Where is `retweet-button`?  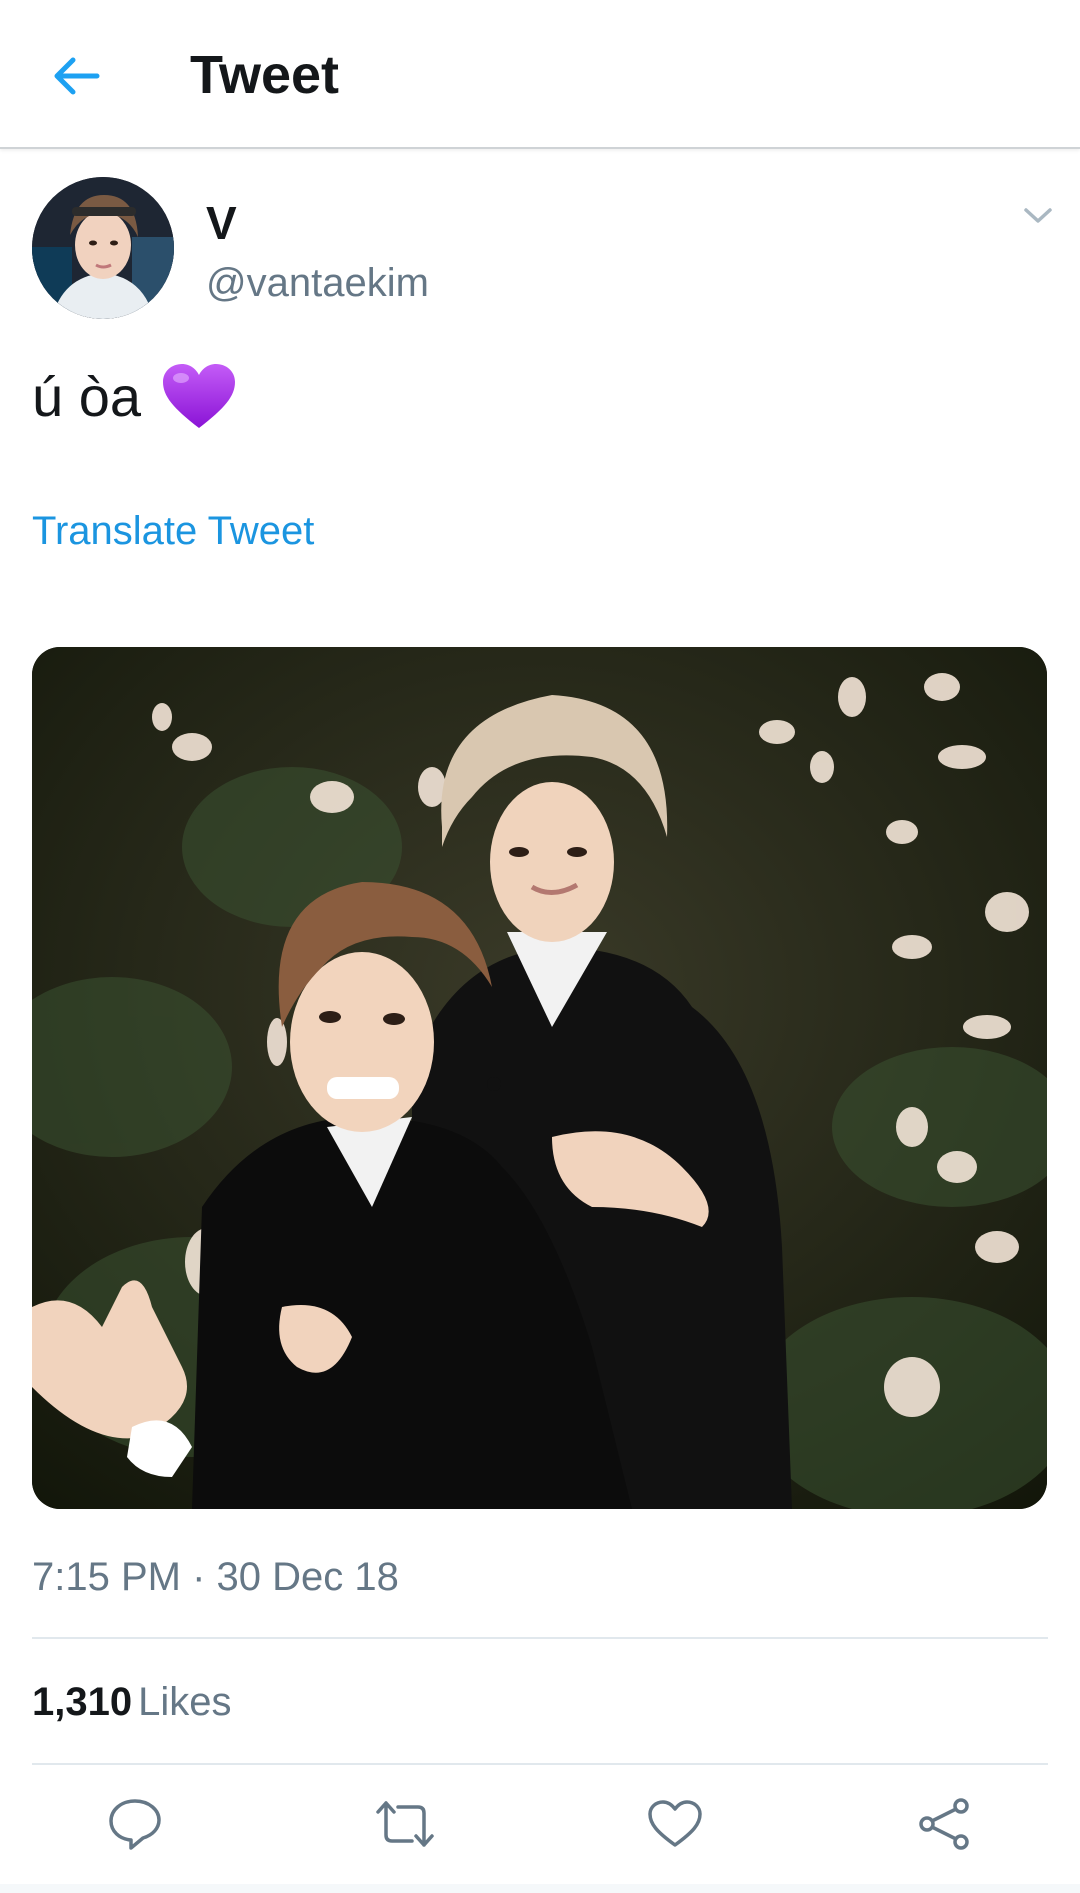 retweet-button is located at coordinates (405, 1824).